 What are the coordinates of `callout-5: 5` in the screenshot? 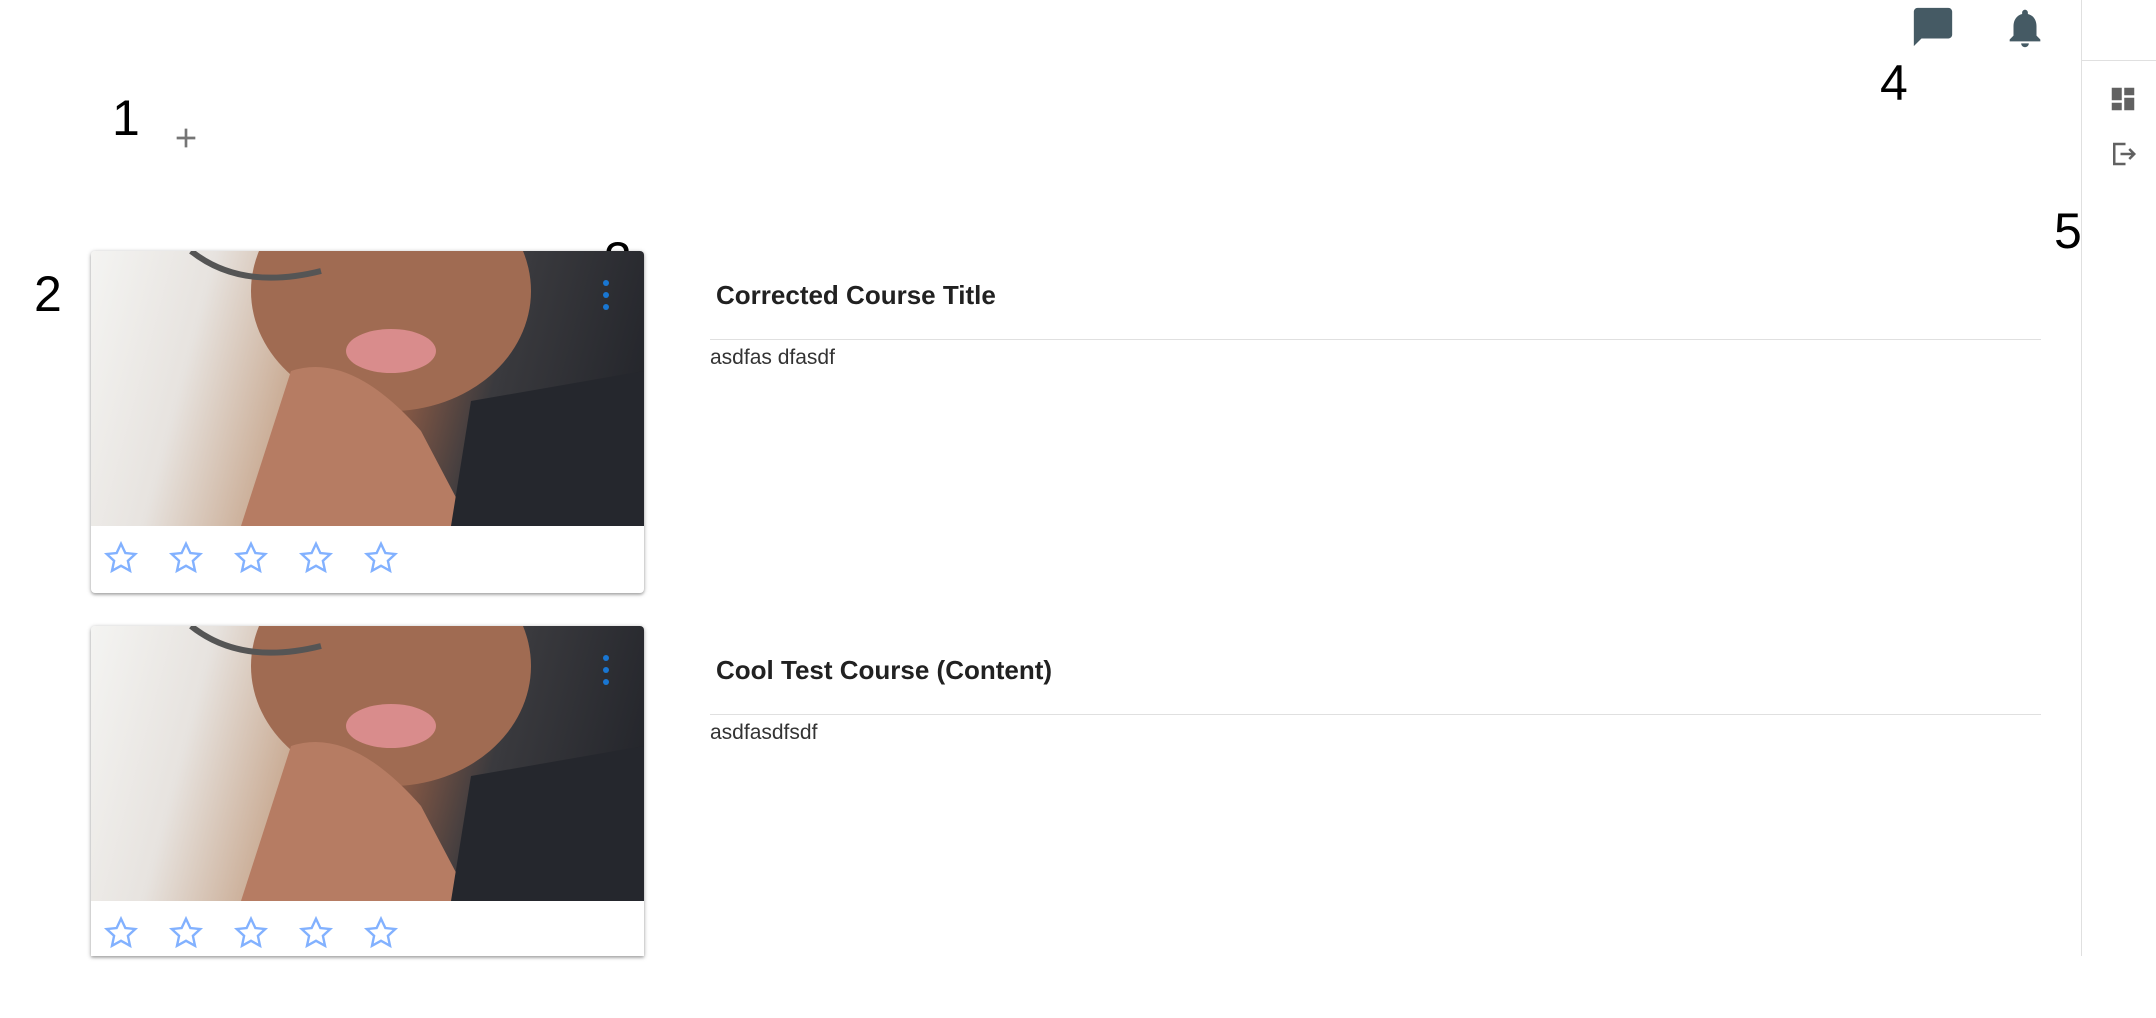 It's located at (2068, 231).